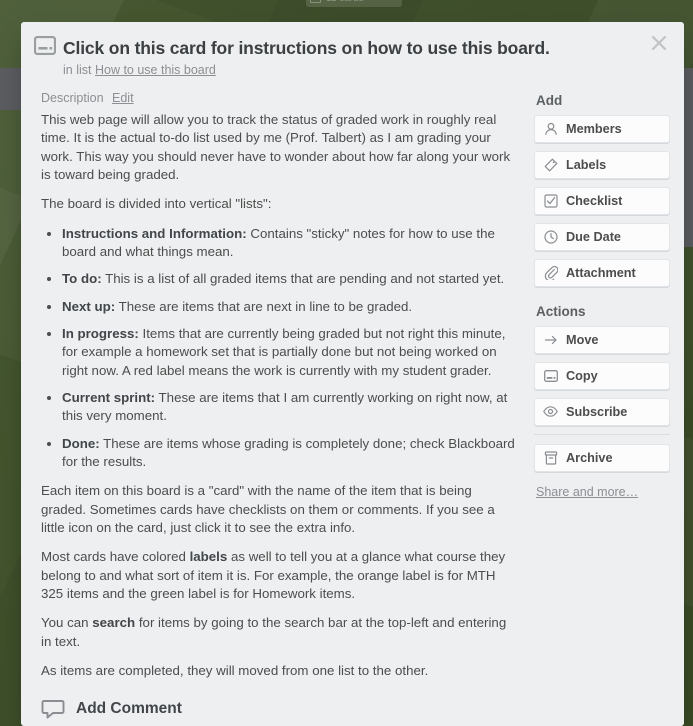 This screenshot has height=726, width=693. I want to click on side-button-label: Archive, so click(589, 457).